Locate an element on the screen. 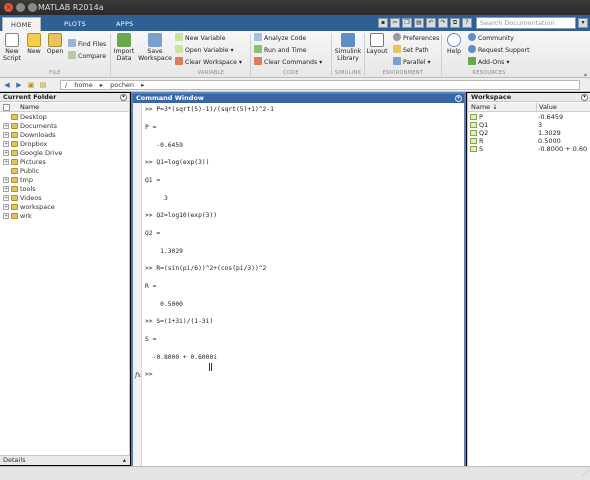  layout-button: Layout is located at coordinates (377, 44).